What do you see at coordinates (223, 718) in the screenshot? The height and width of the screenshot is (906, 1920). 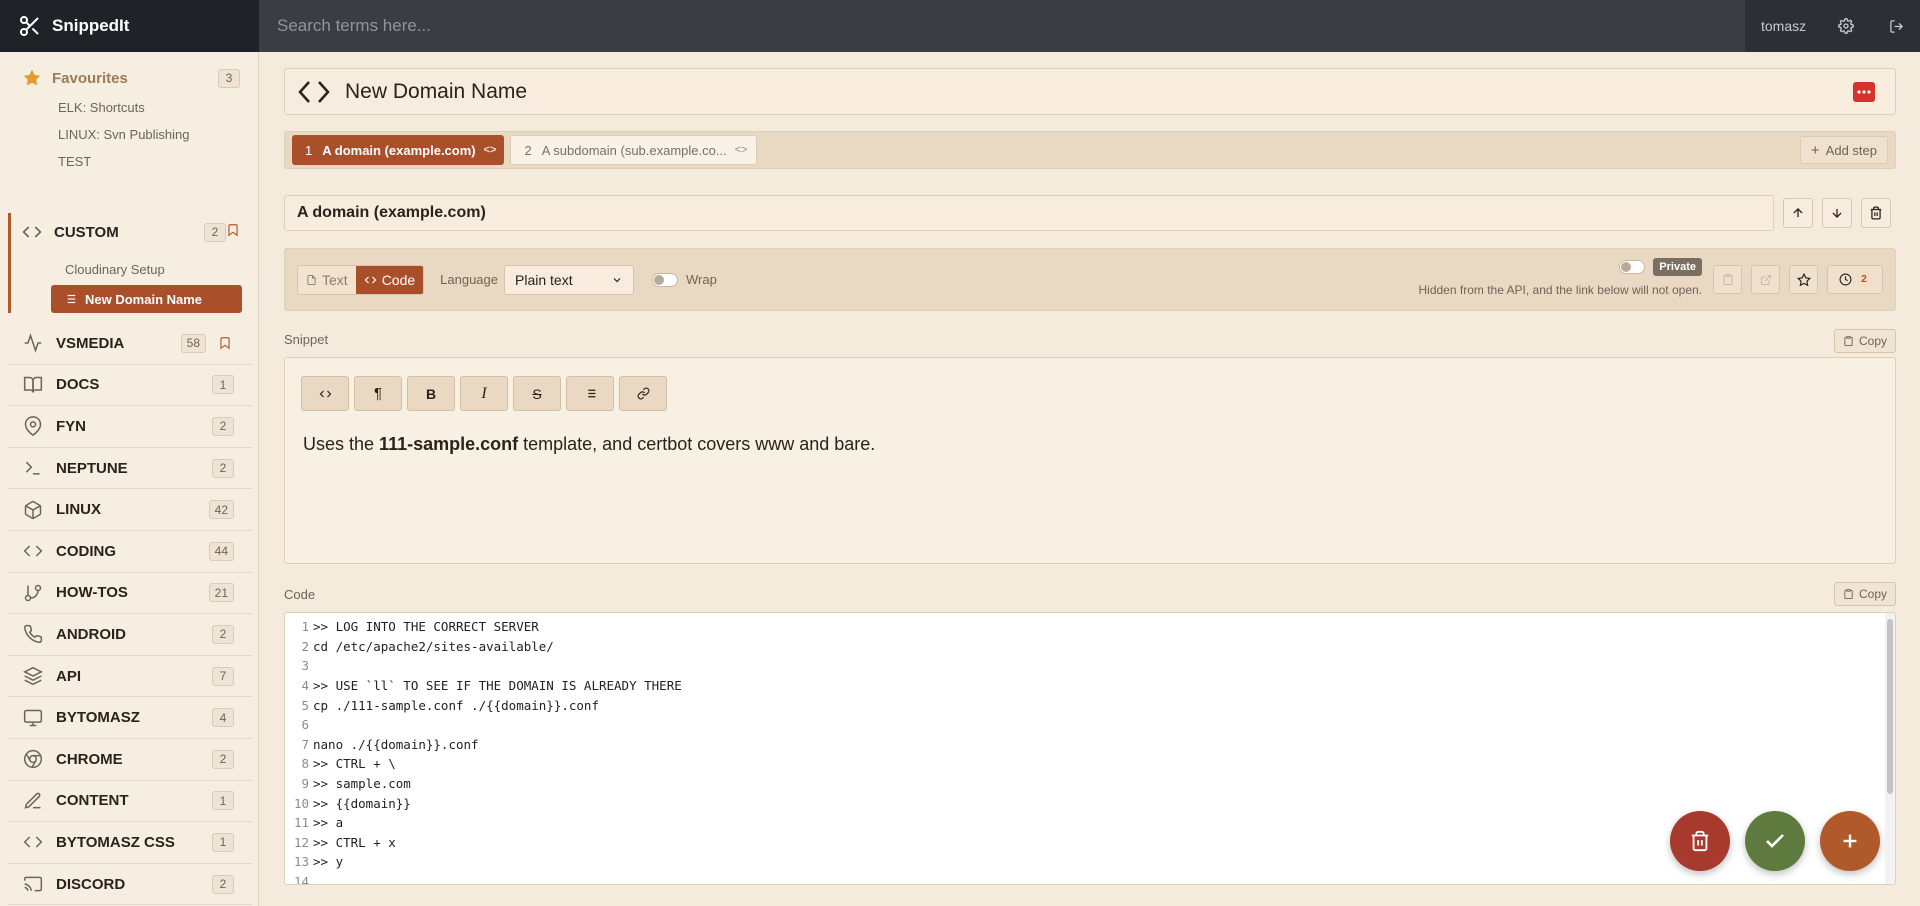 I see `category-count: 4` at bounding box center [223, 718].